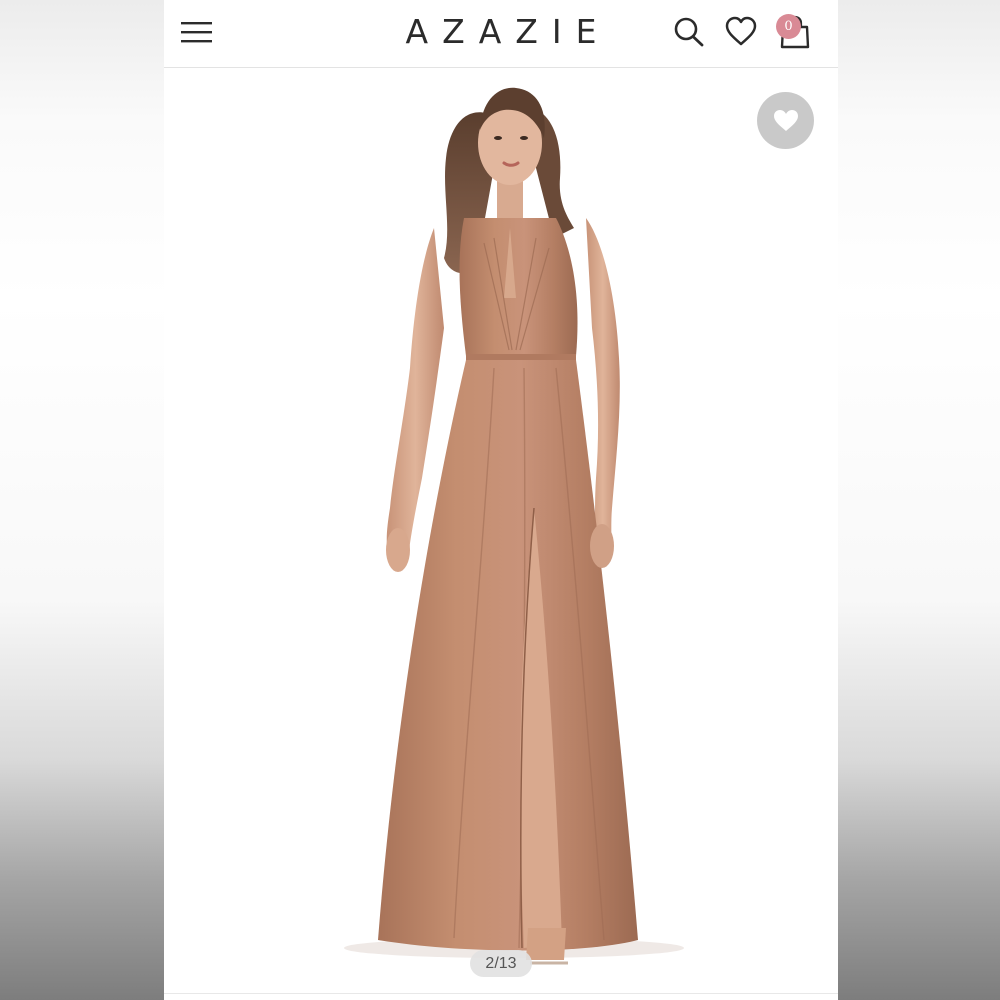 This screenshot has width=1000, height=1000. Describe the element at coordinates (788, 26) in the screenshot. I see `cart-count-badge: 0` at that location.